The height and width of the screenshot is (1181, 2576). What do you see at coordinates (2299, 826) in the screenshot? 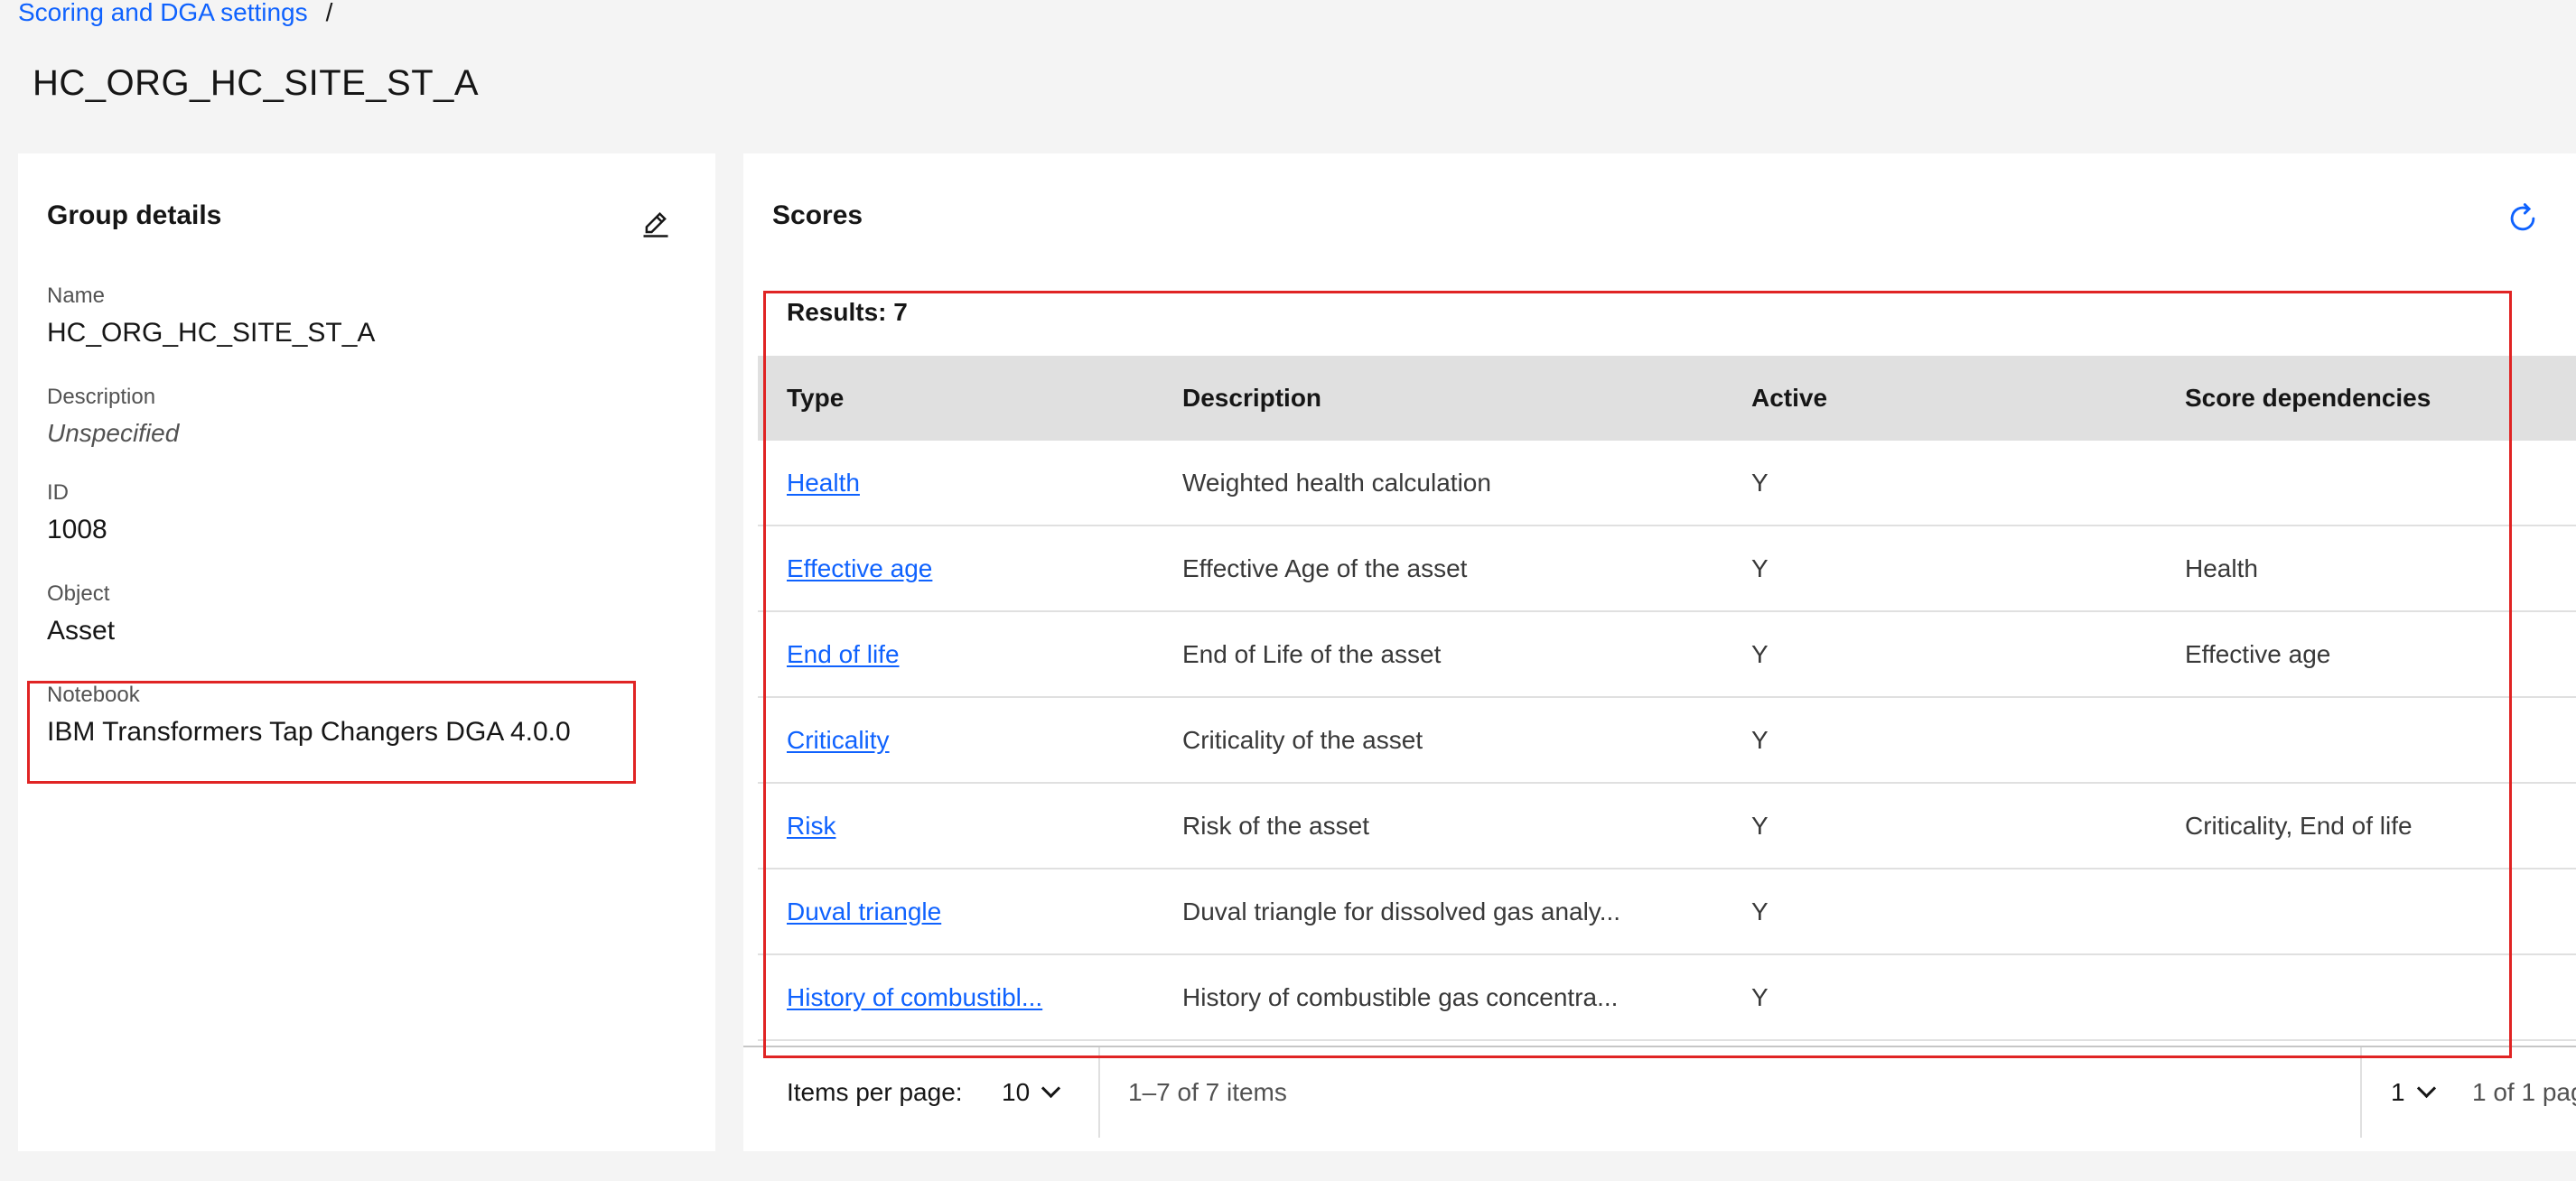
I see `score-dependencies: Criticality, End of life` at bounding box center [2299, 826].